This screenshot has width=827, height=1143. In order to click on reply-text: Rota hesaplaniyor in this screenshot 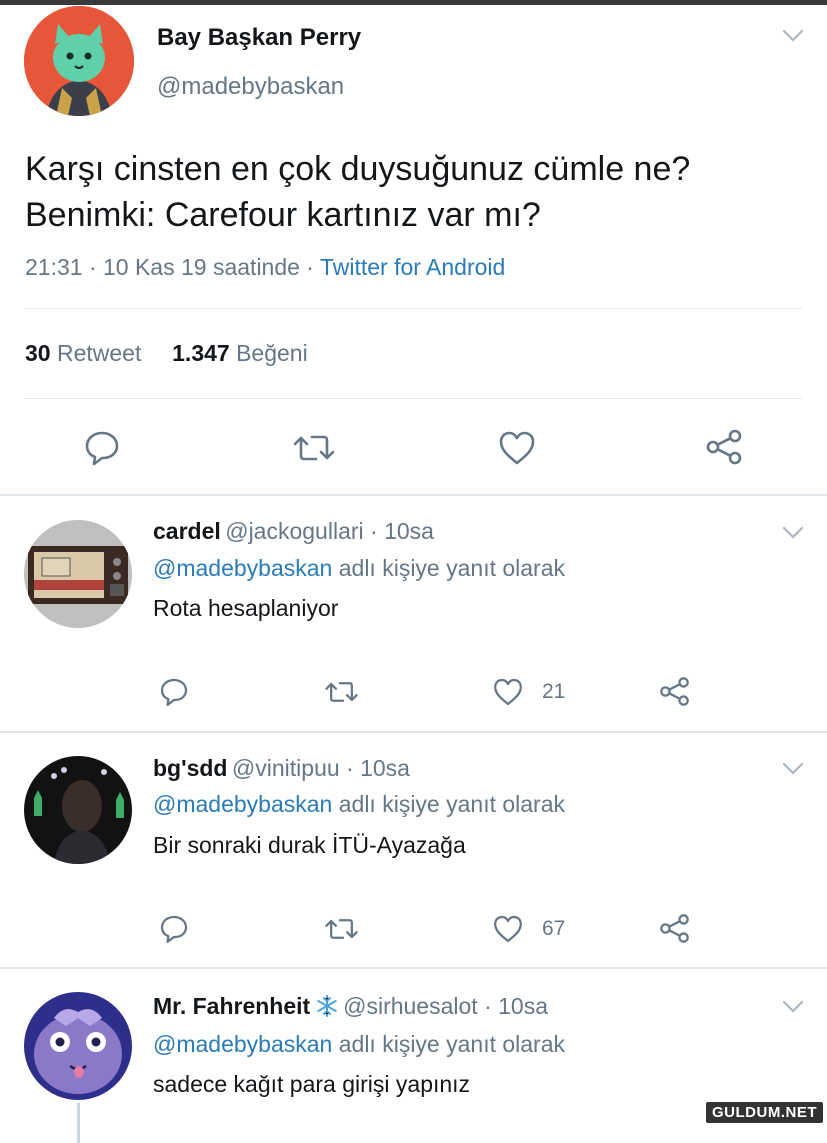, I will do `click(246, 608)`.